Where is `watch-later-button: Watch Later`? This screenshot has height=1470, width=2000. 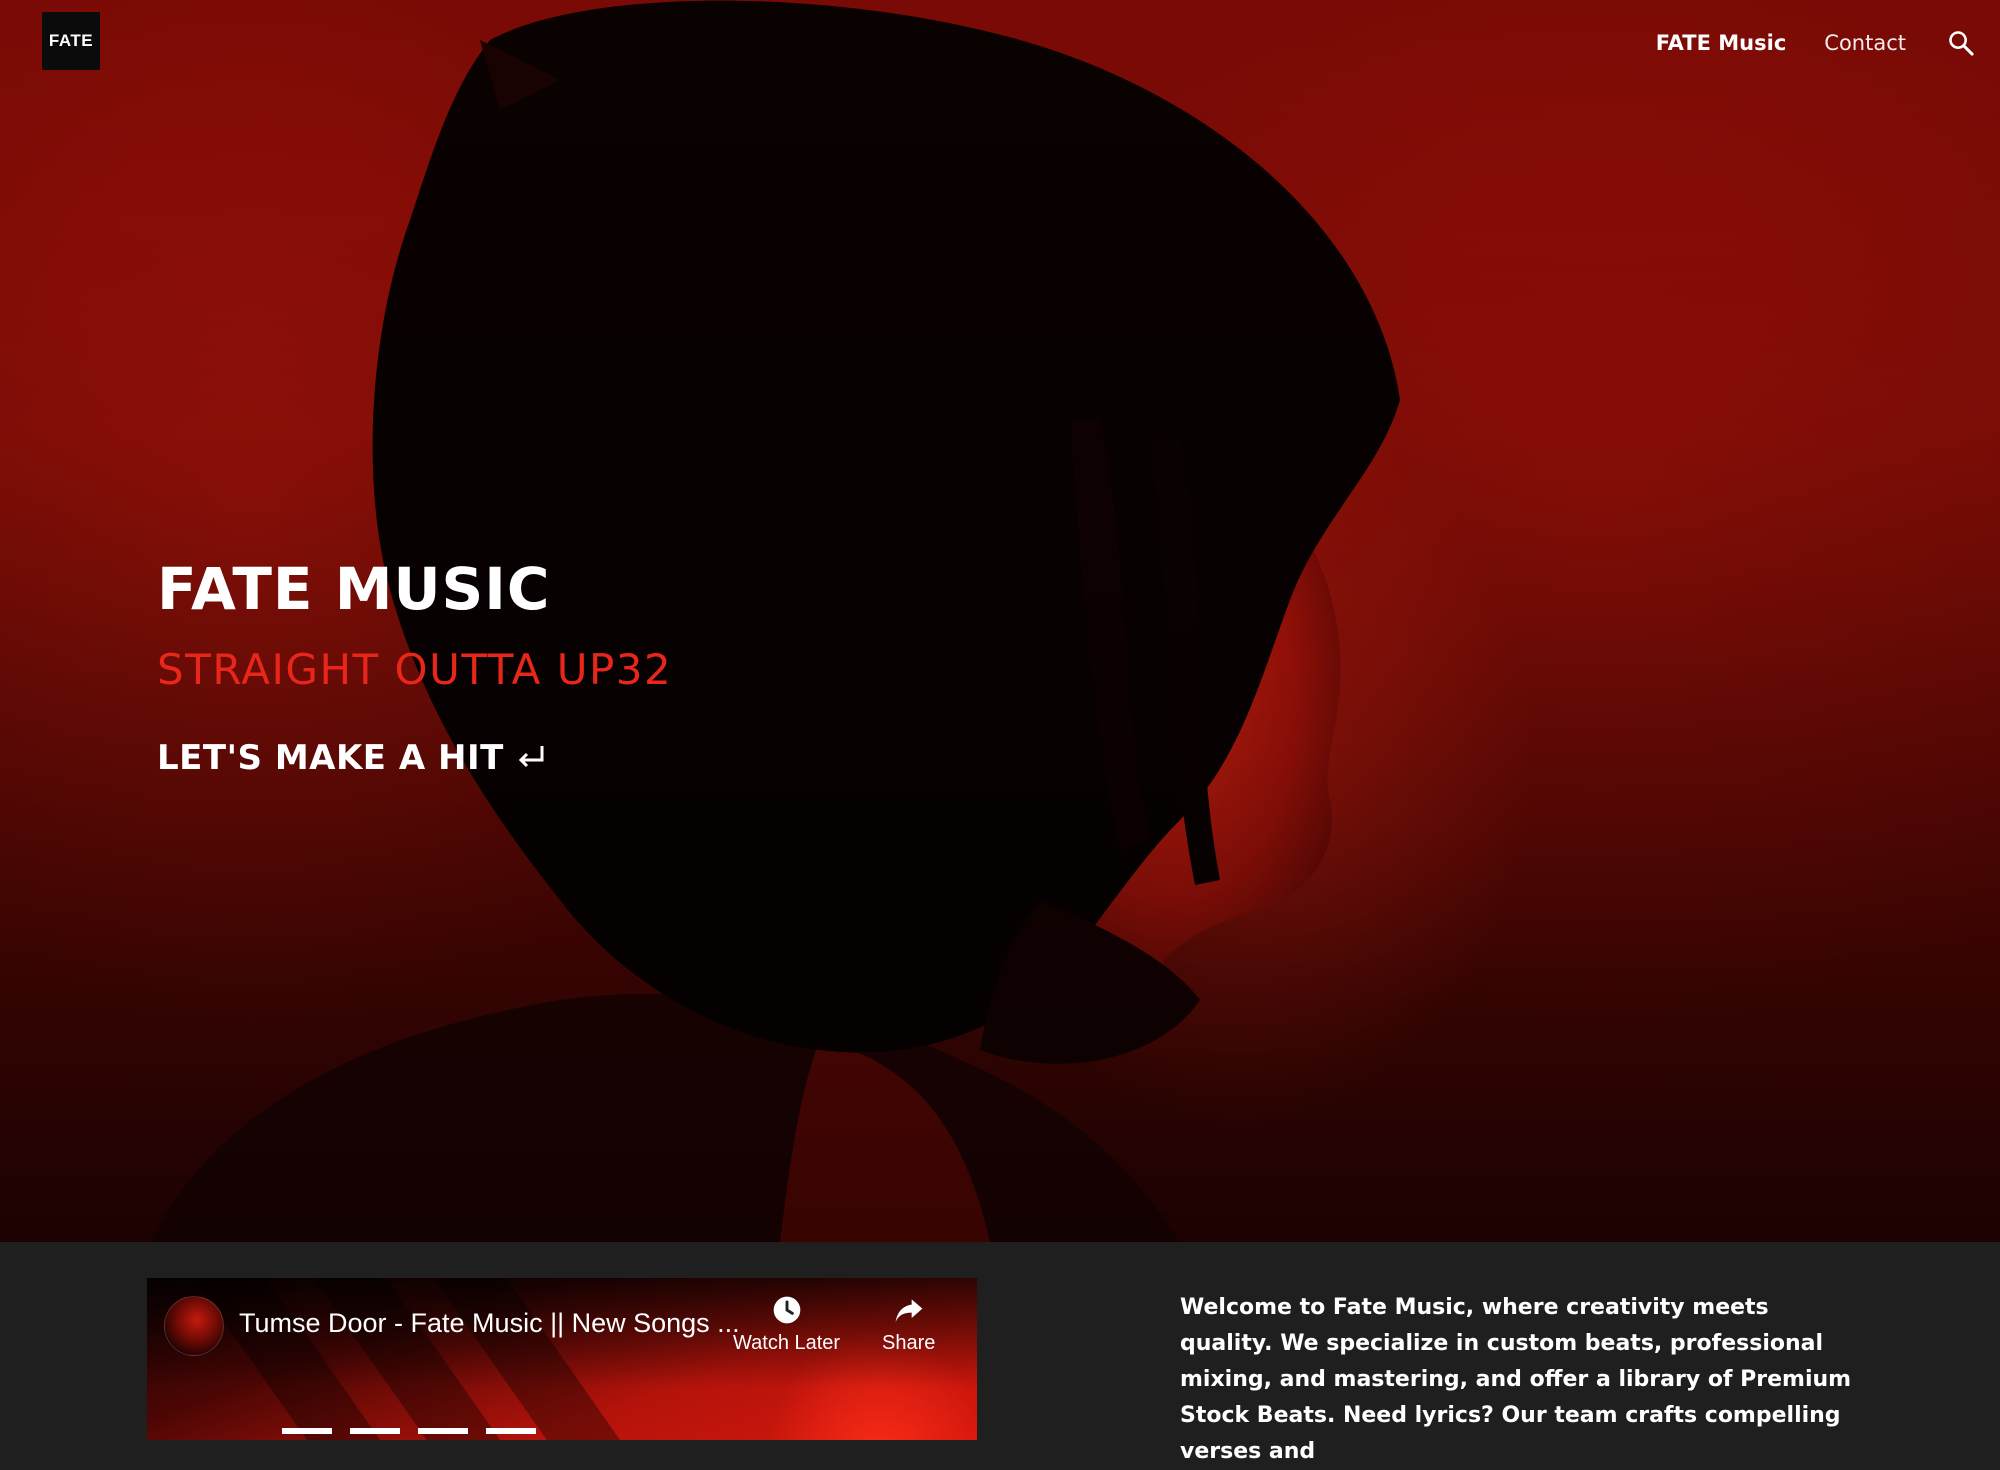
watch-later-button: Watch Later is located at coordinates (786, 1324).